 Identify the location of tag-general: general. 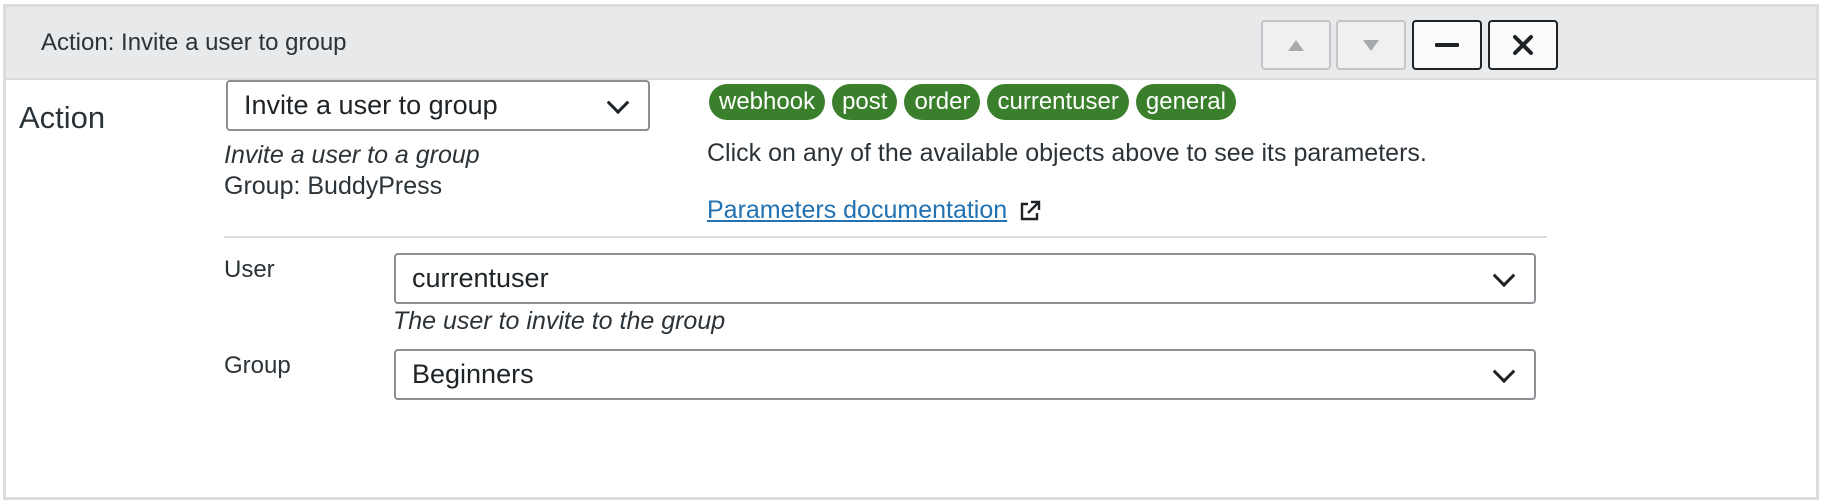
(1185, 102).